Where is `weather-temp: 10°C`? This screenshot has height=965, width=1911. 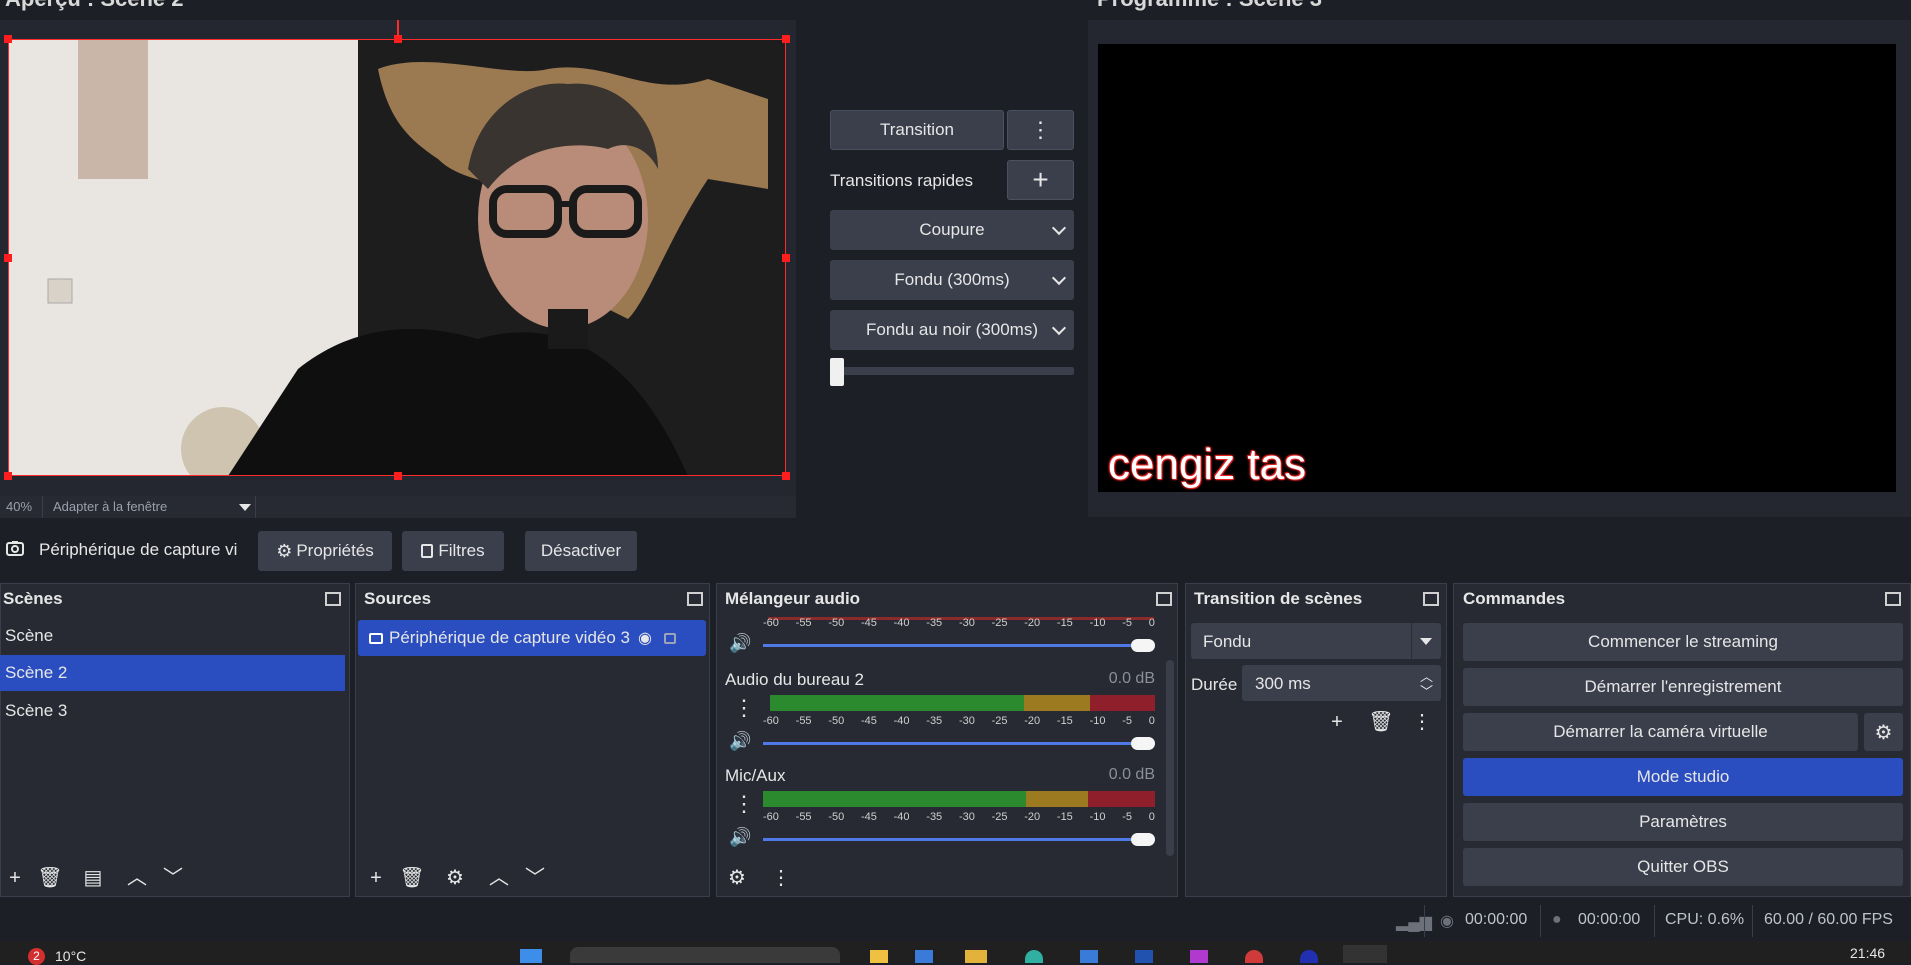 weather-temp: 10°C is located at coordinates (70, 956).